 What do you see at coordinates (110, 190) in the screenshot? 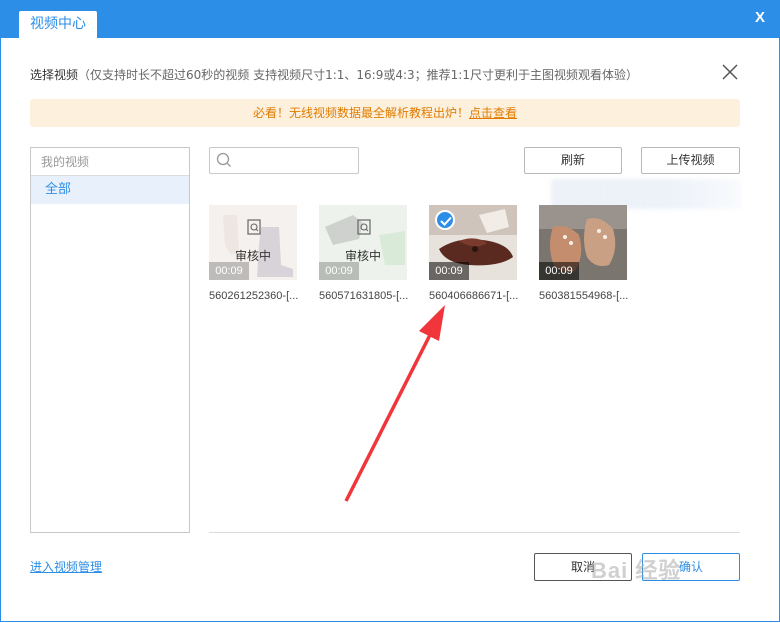
I see `sidebar-item-all: 全部` at bounding box center [110, 190].